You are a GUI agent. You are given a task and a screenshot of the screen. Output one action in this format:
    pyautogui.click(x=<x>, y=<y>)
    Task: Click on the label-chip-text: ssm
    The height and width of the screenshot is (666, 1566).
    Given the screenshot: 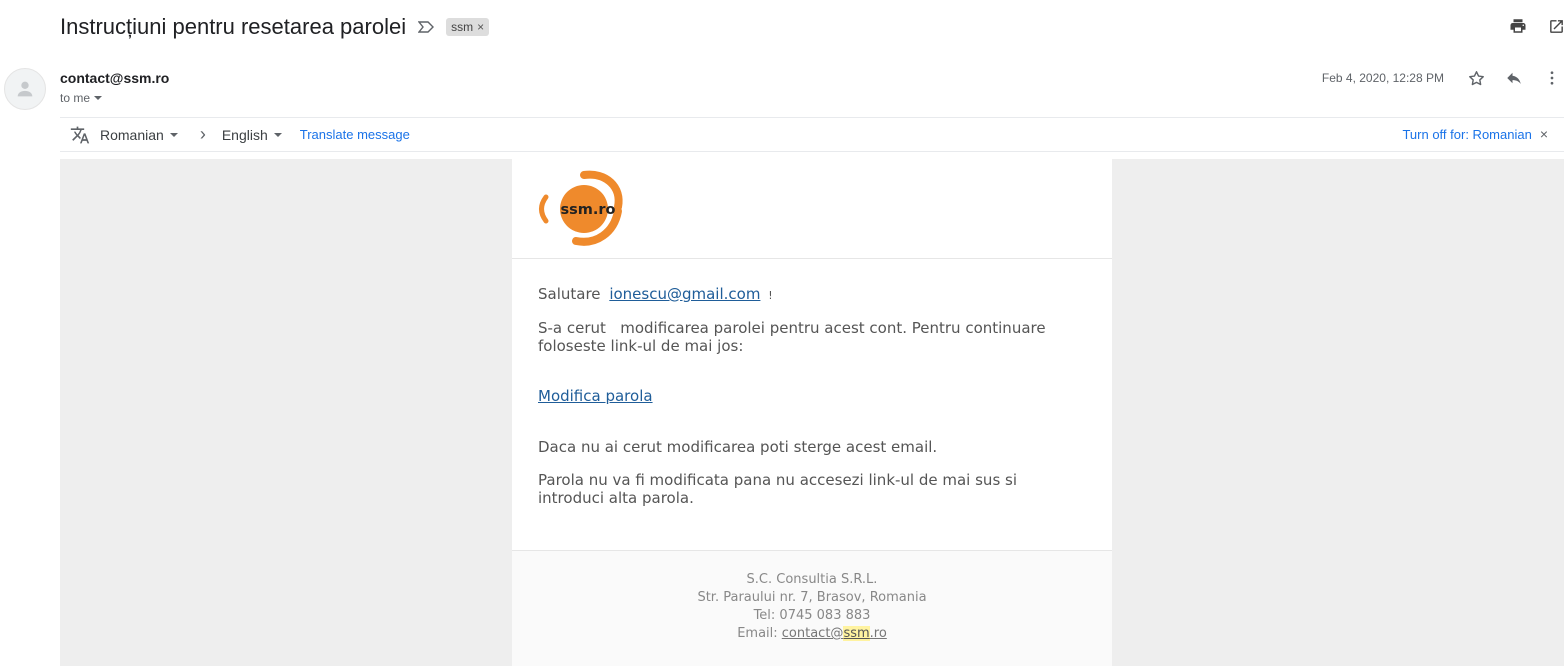 What is the action you would take?
    pyautogui.click(x=462, y=27)
    